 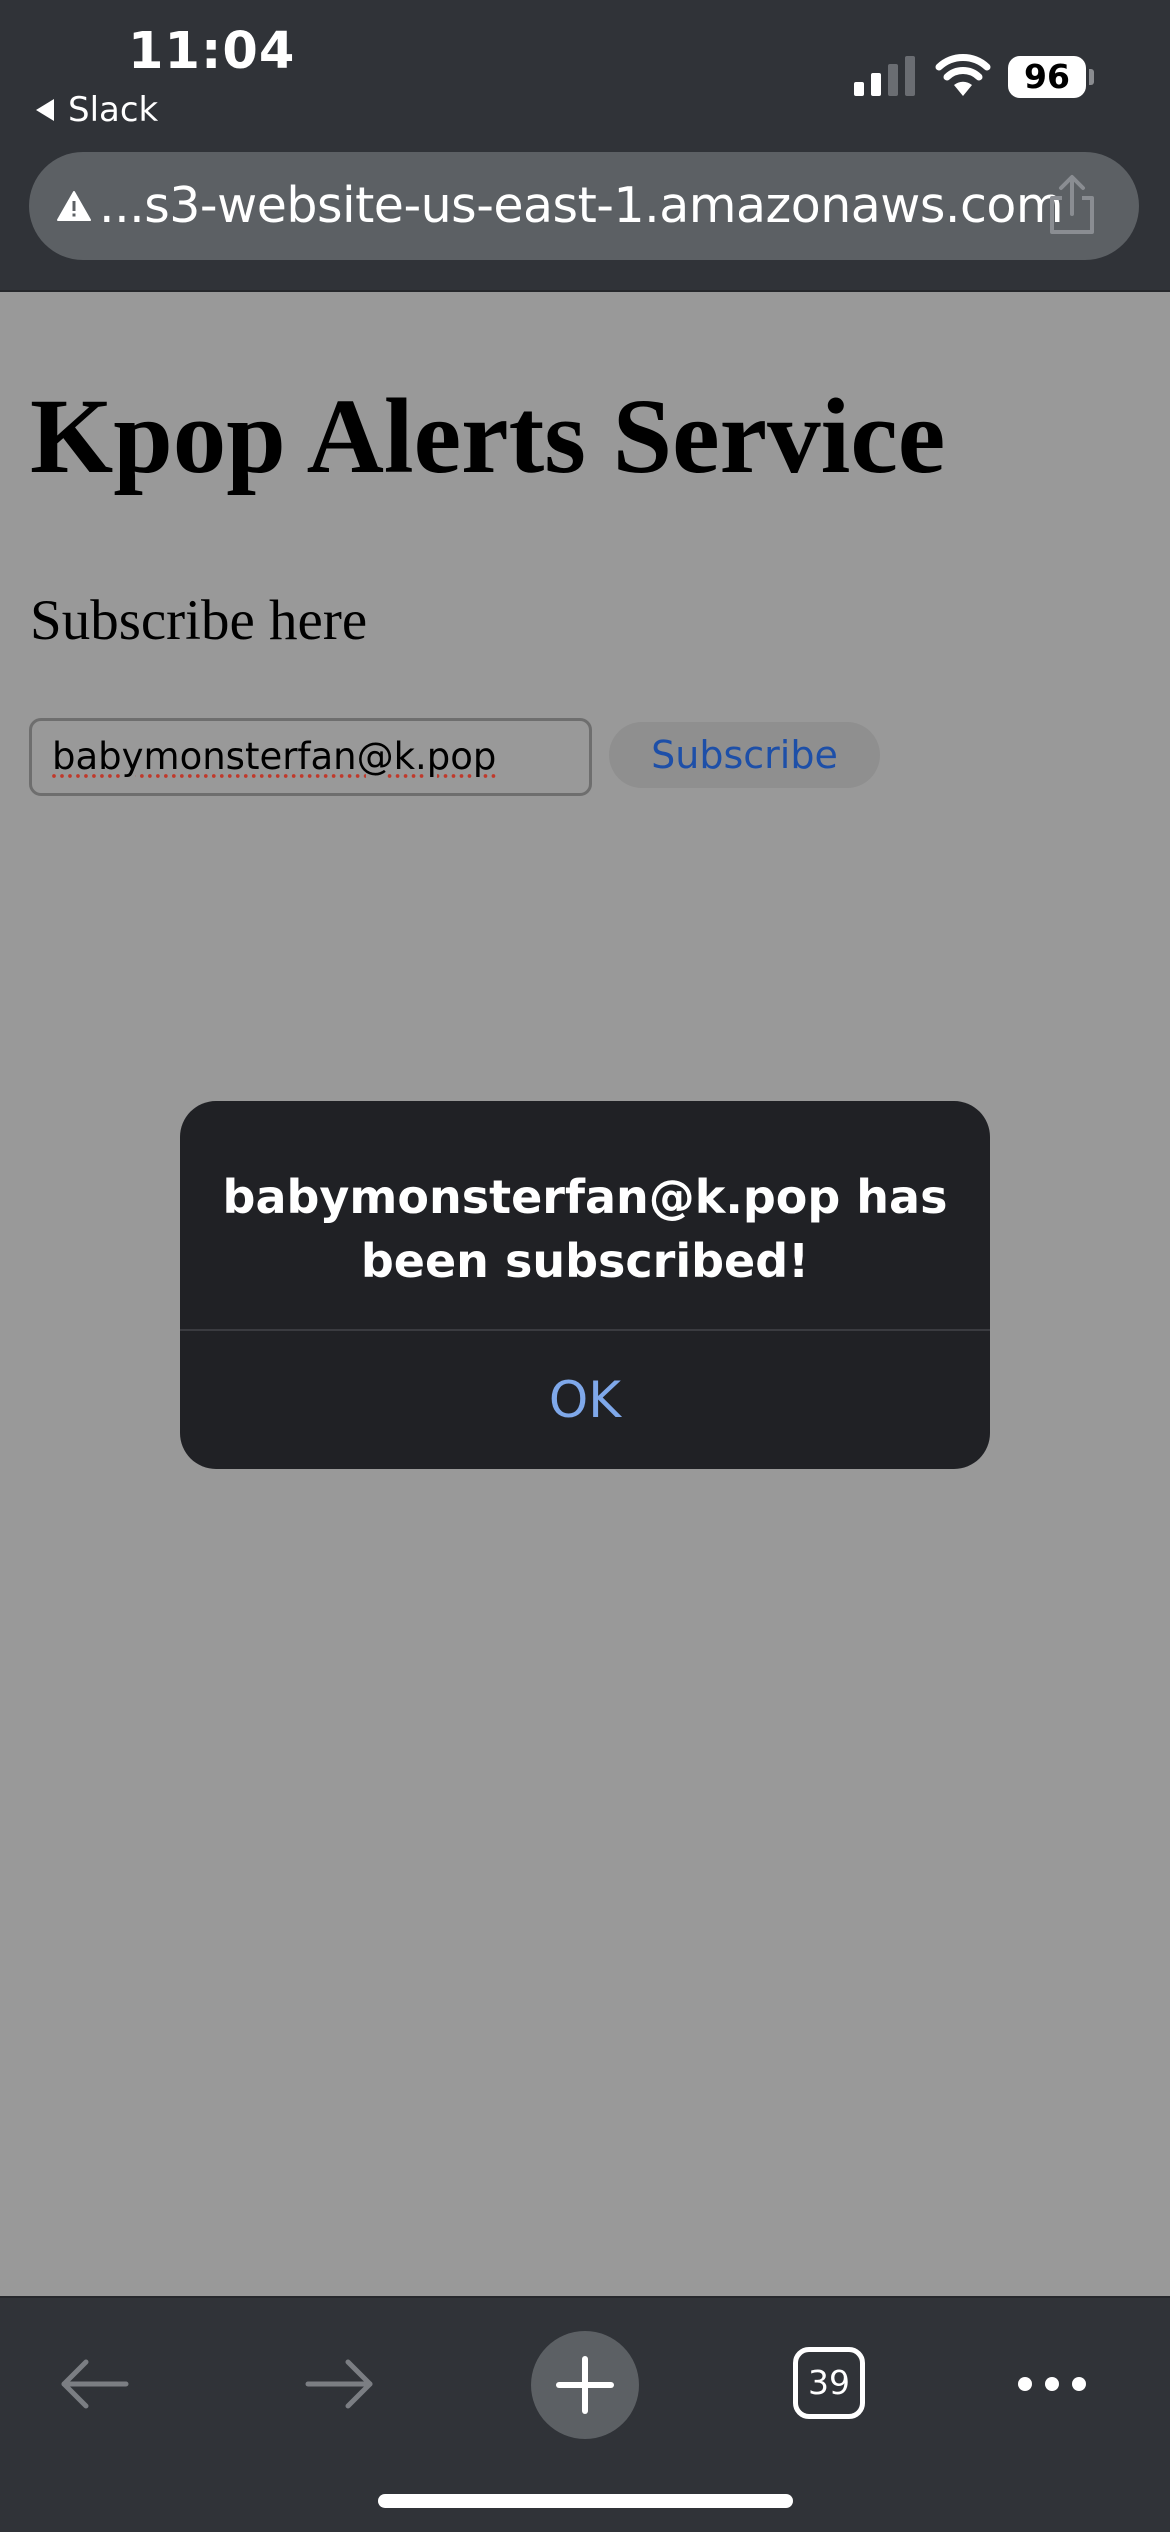 I want to click on battery-level: 96, so click(x=1047, y=77).